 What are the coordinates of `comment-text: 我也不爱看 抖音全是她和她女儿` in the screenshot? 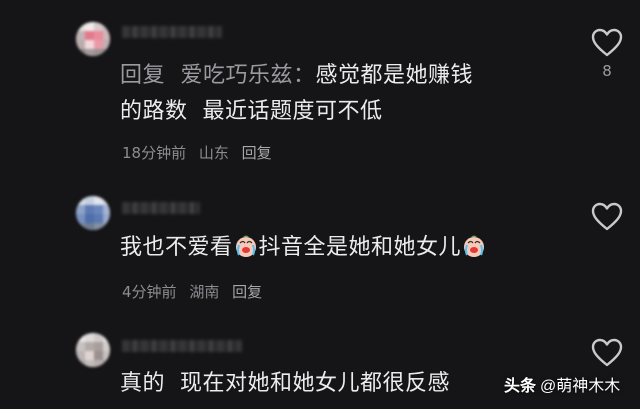 It's located at (303, 248).